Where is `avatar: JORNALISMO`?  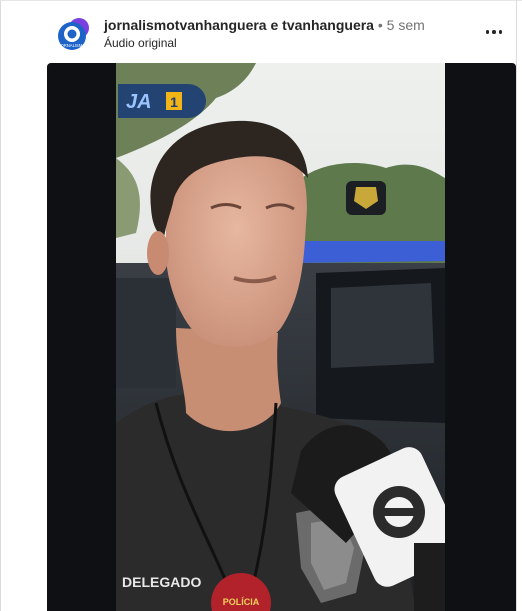
avatar: JORNALISMO is located at coordinates (75, 34).